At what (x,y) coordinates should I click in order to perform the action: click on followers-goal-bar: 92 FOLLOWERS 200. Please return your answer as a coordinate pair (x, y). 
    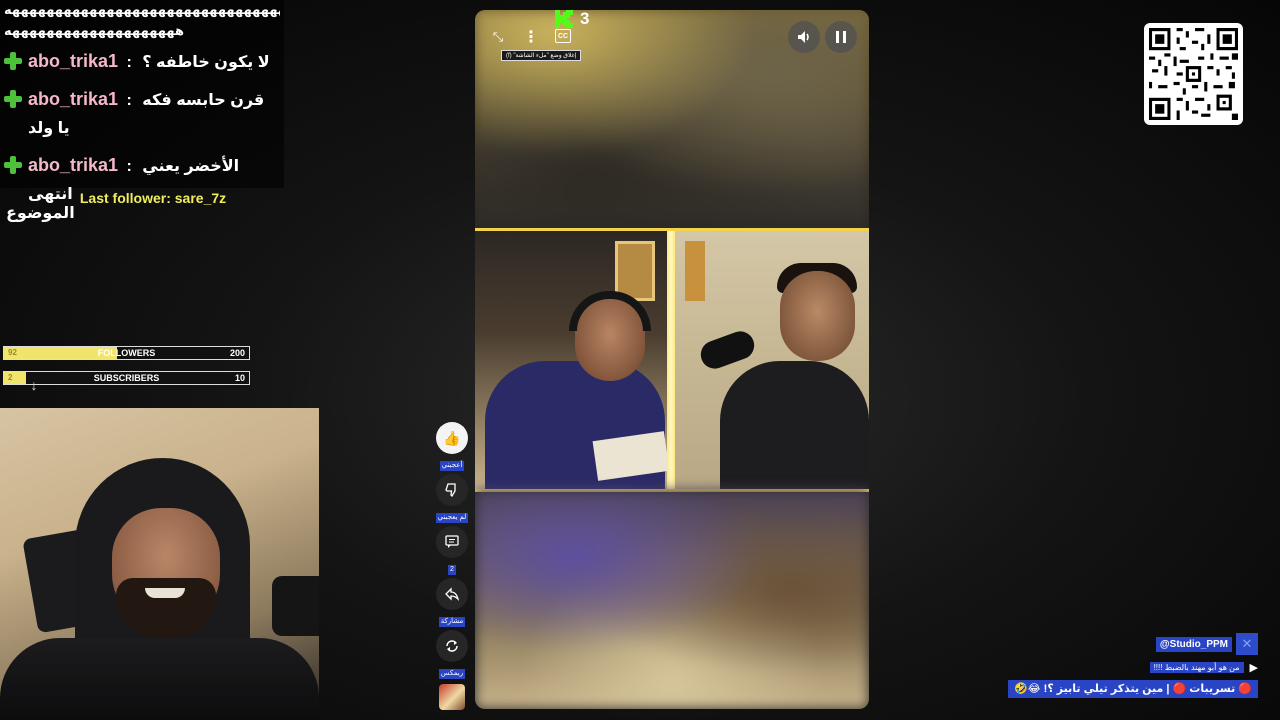
    Looking at the image, I should click on (126, 353).